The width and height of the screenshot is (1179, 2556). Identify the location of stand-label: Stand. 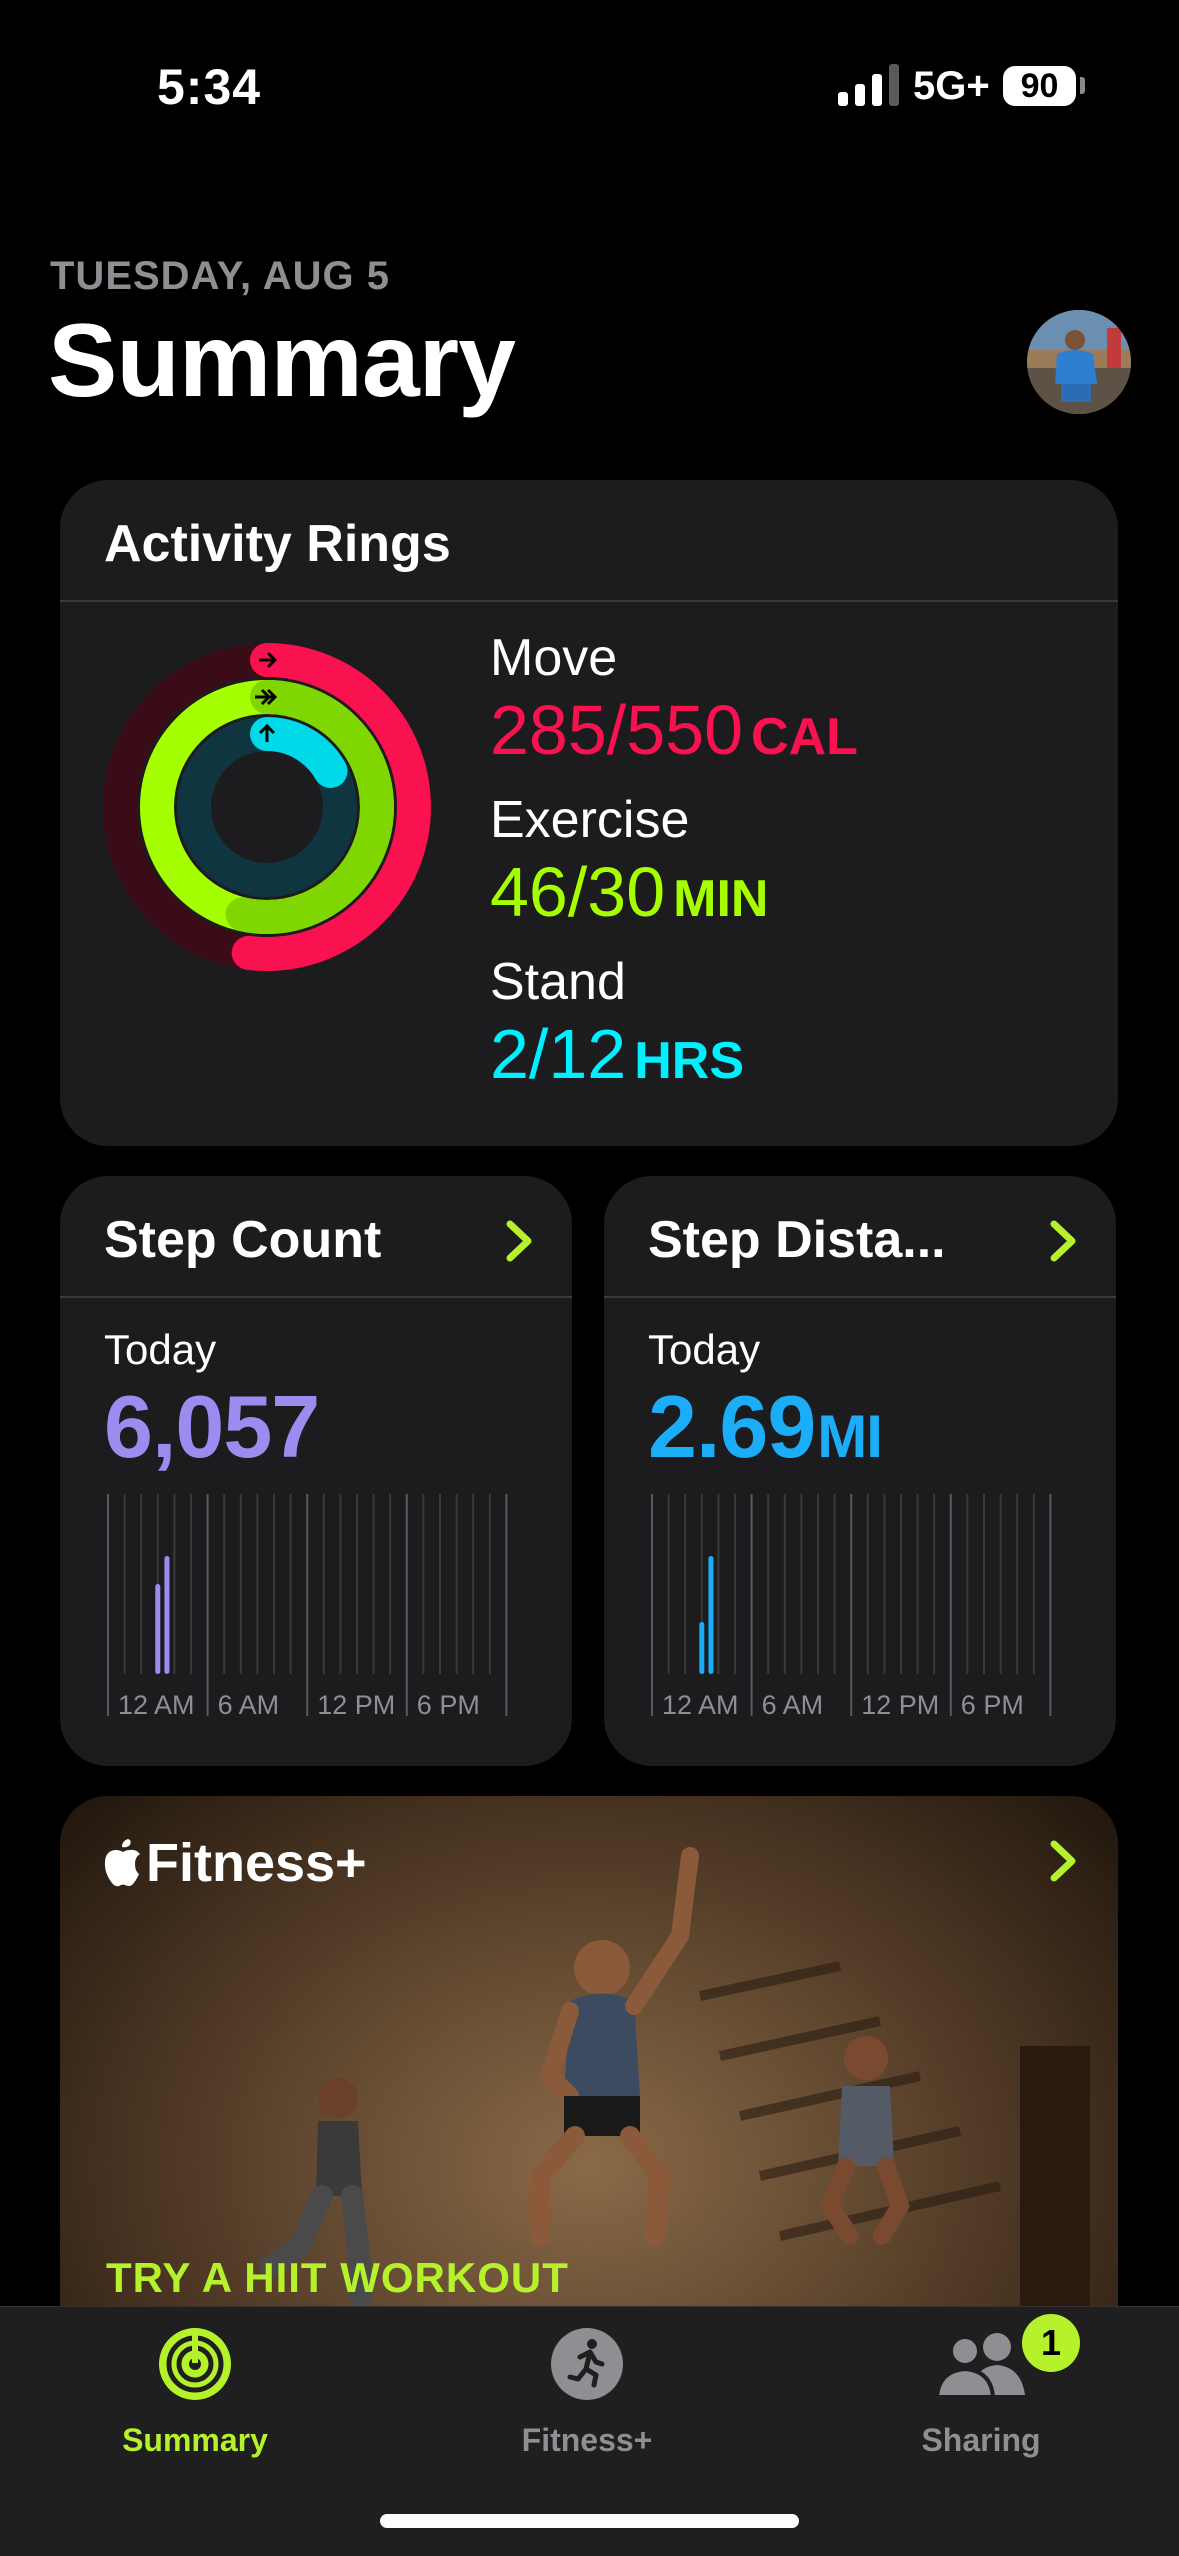
(558, 982).